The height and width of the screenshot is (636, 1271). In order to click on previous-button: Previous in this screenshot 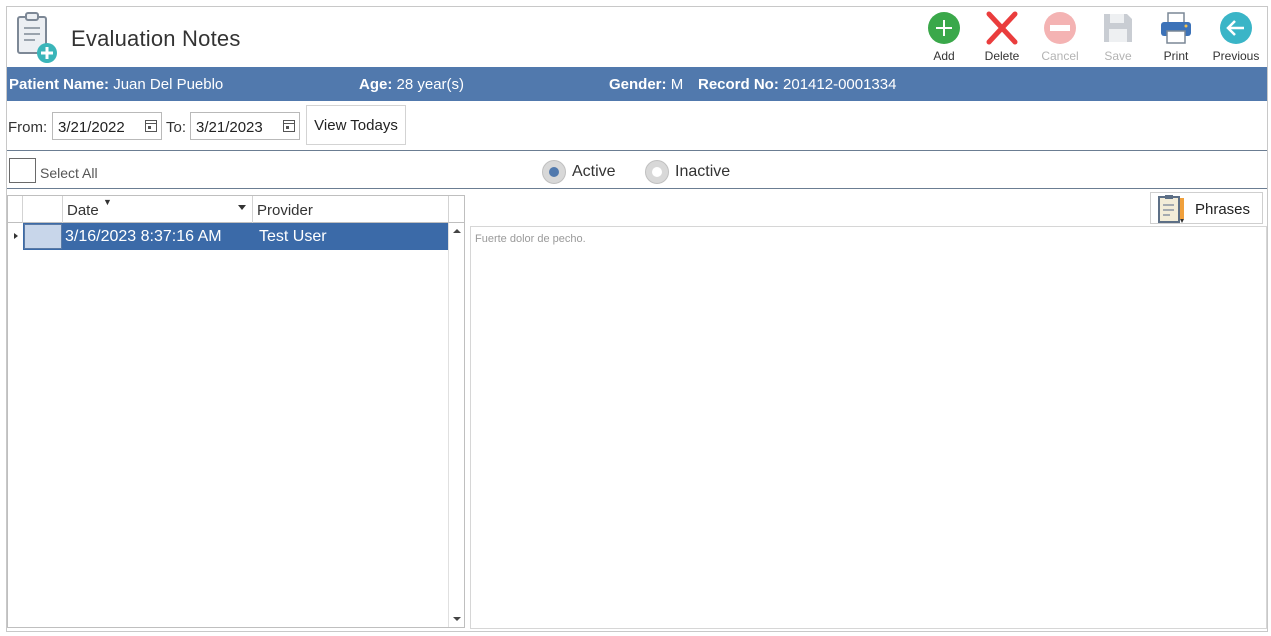, I will do `click(1236, 37)`.